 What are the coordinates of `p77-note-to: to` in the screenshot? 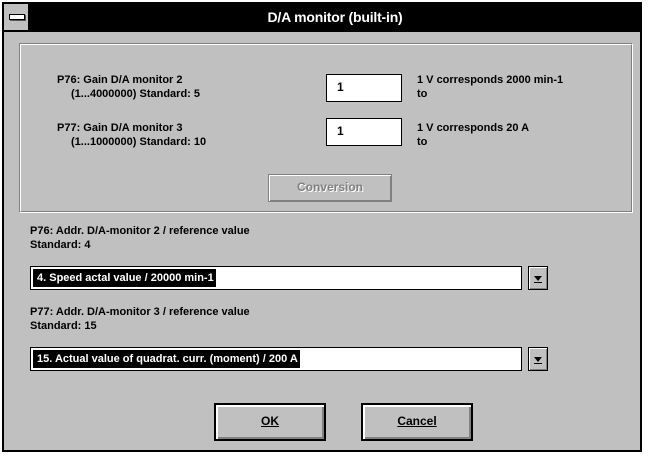 It's located at (422, 142).